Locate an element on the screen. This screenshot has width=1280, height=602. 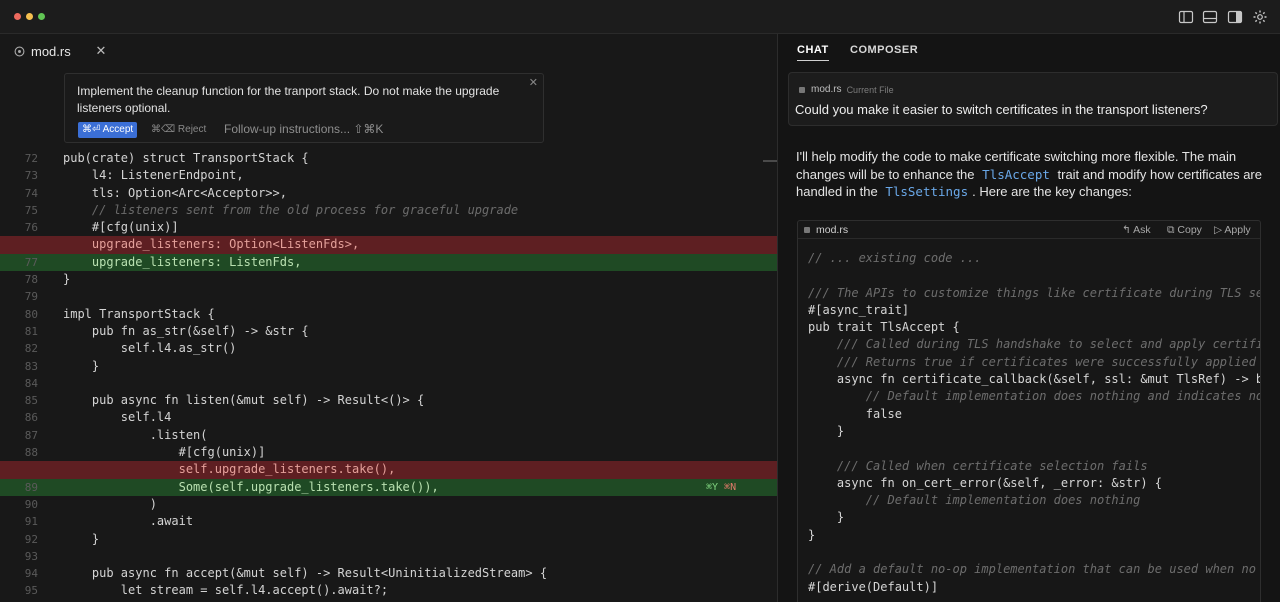
code-block-file: mod.rs is located at coordinates (826, 230).